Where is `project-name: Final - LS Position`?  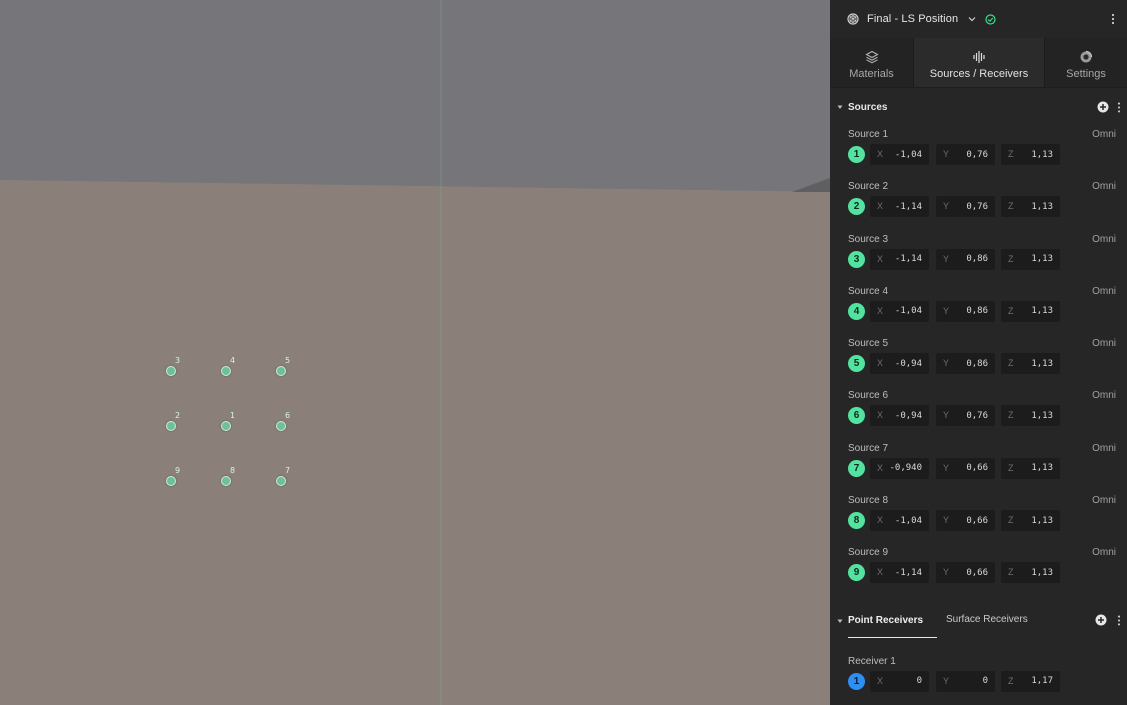 project-name: Final - LS Position is located at coordinates (912, 19).